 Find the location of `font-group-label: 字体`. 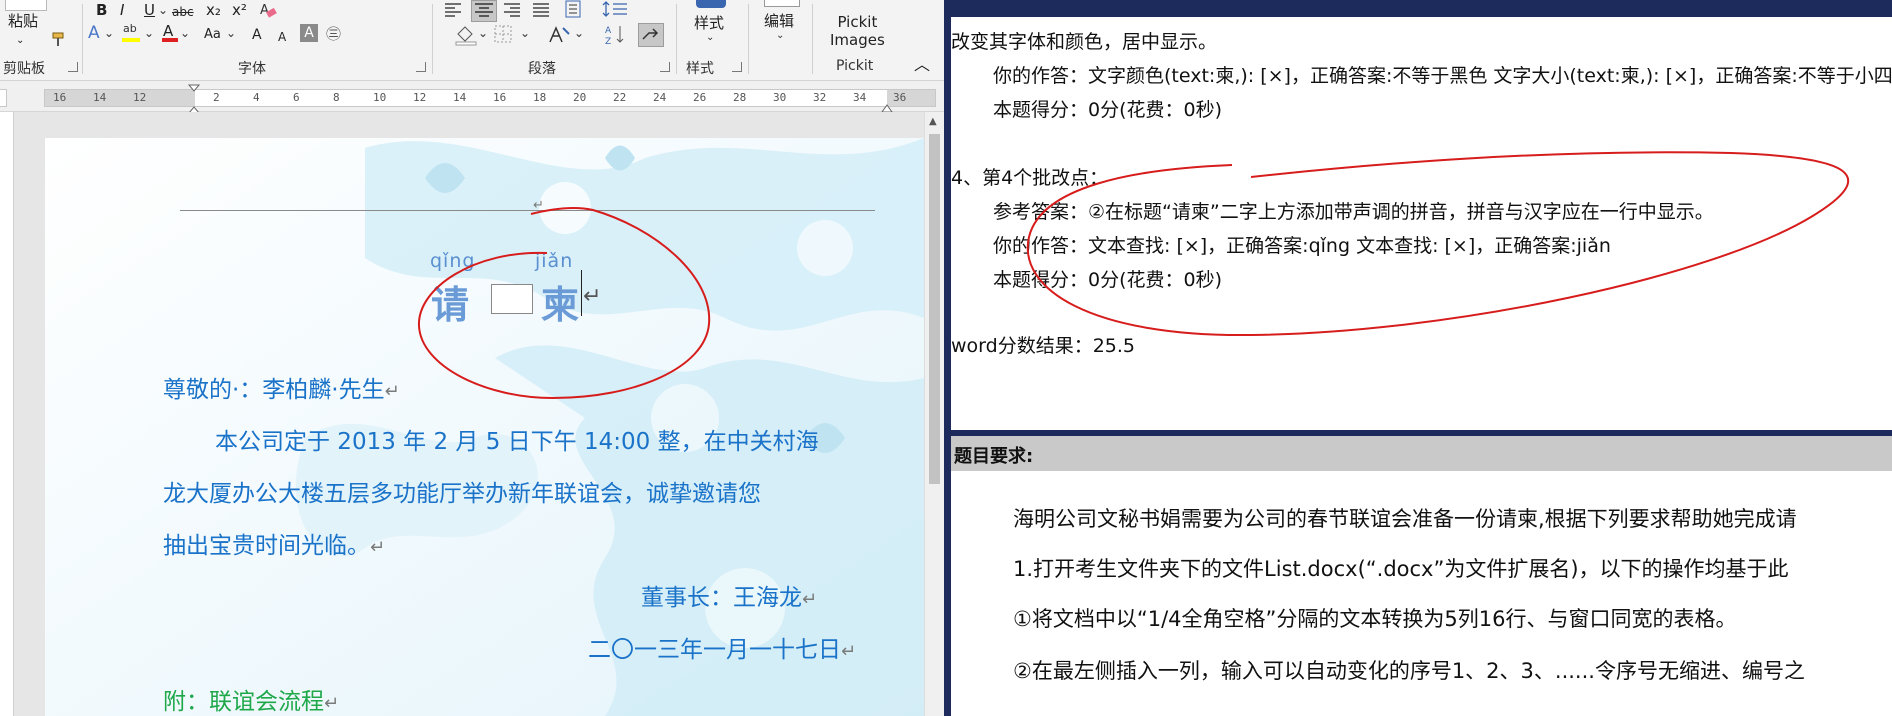

font-group-label: 字体 is located at coordinates (252, 69).